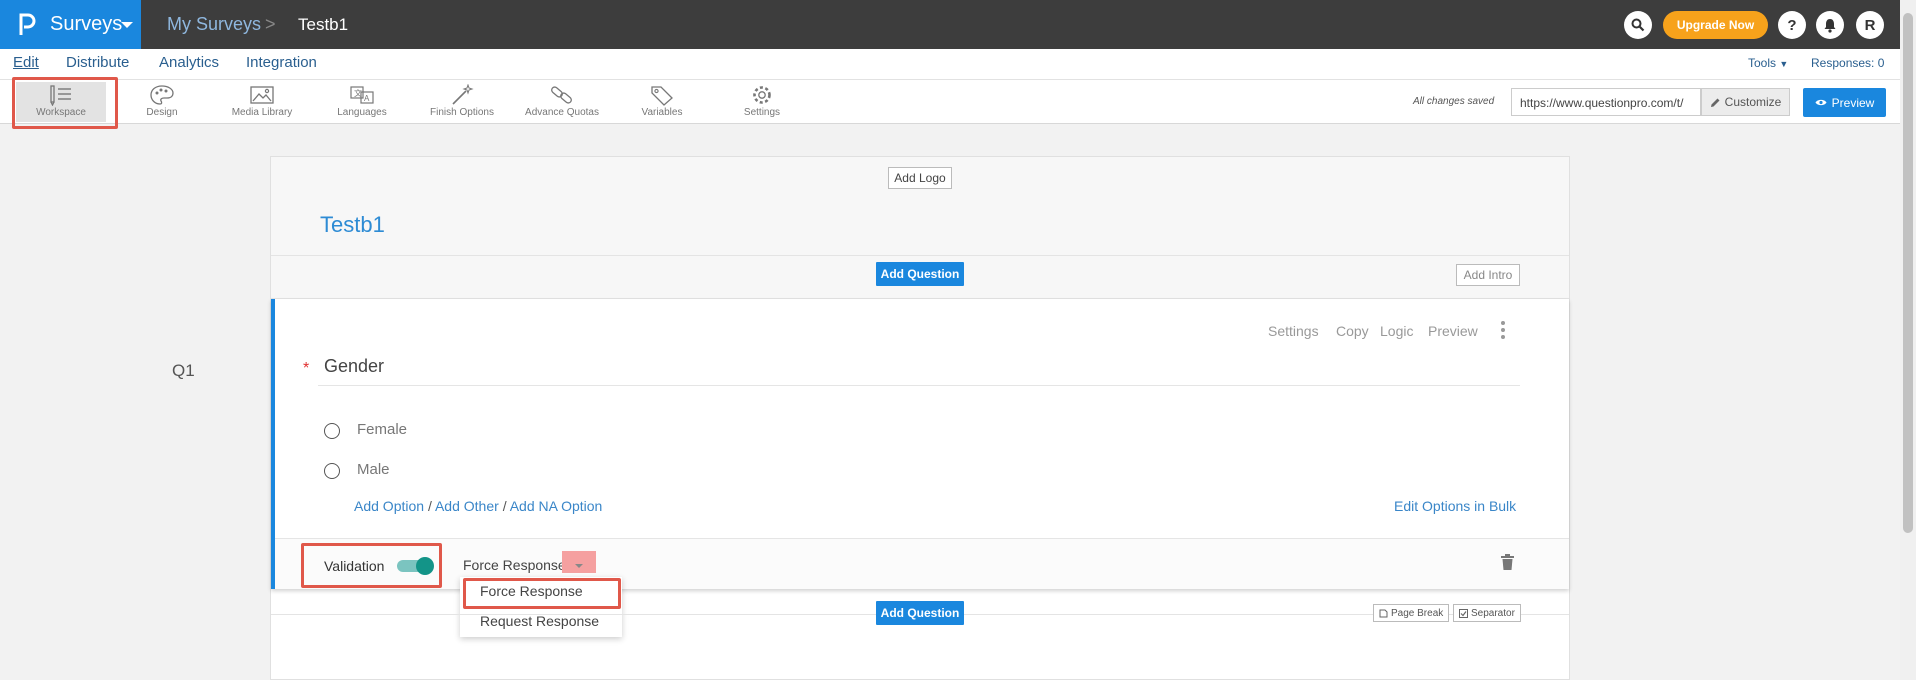  I want to click on page-break-button: Page Break, so click(1411, 613).